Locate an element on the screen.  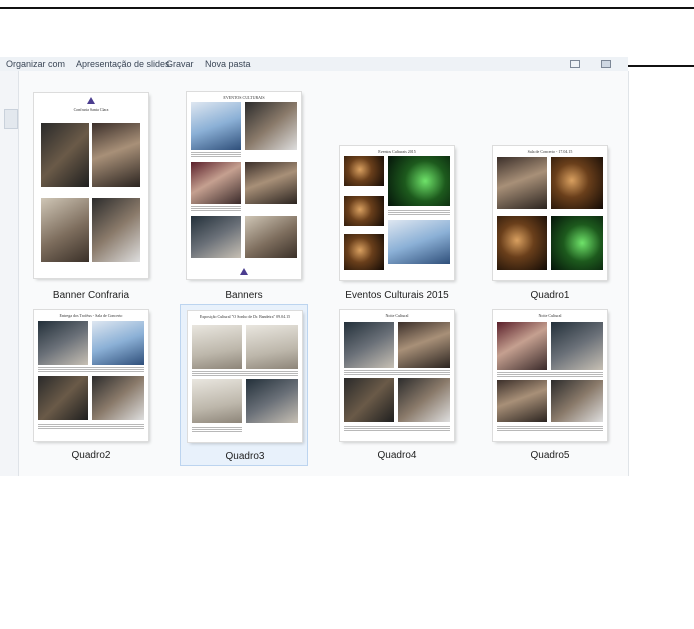
organize-button: Organizar com is located at coordinates (35, 64).